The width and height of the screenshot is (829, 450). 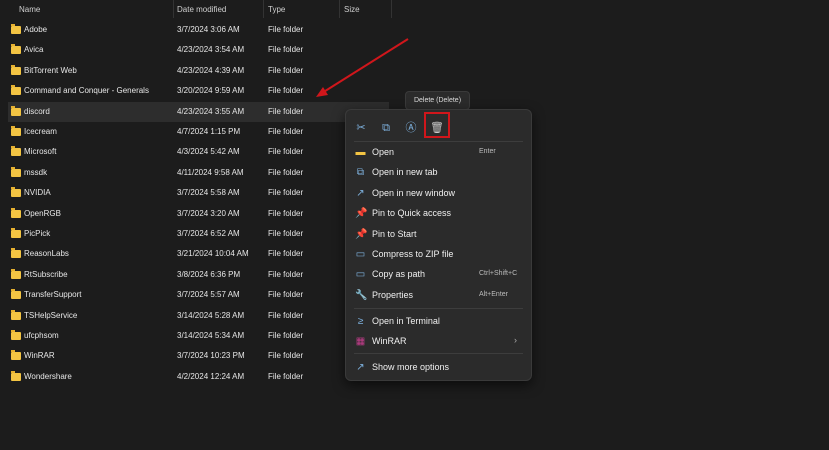 What do you see at coordinates (438, 275) in the screenshot?
I see `menu-item-copy-as-path: ▭ Copy as path Ctrl+Shift+C` at bounding box center [438, 275].